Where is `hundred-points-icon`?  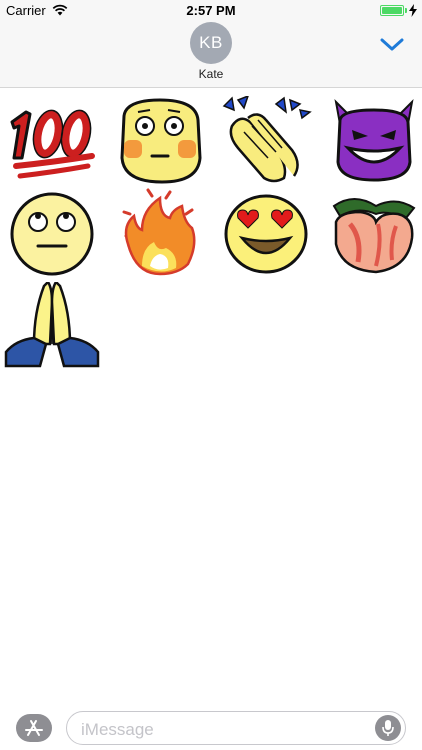
hundred-points-icon is located at coordinates (52, 144).